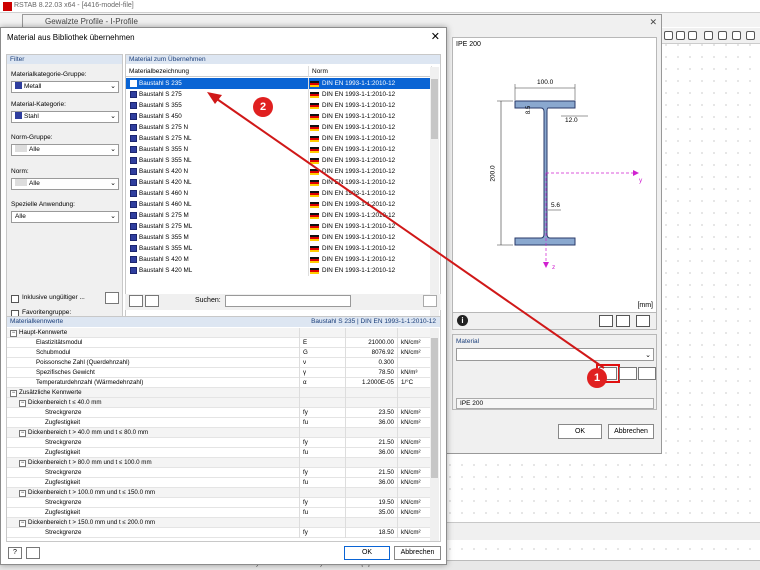  What do you see at coordinates (33, 553) in the screenshot?
I see `units-button` at bounding box center [33, 553].